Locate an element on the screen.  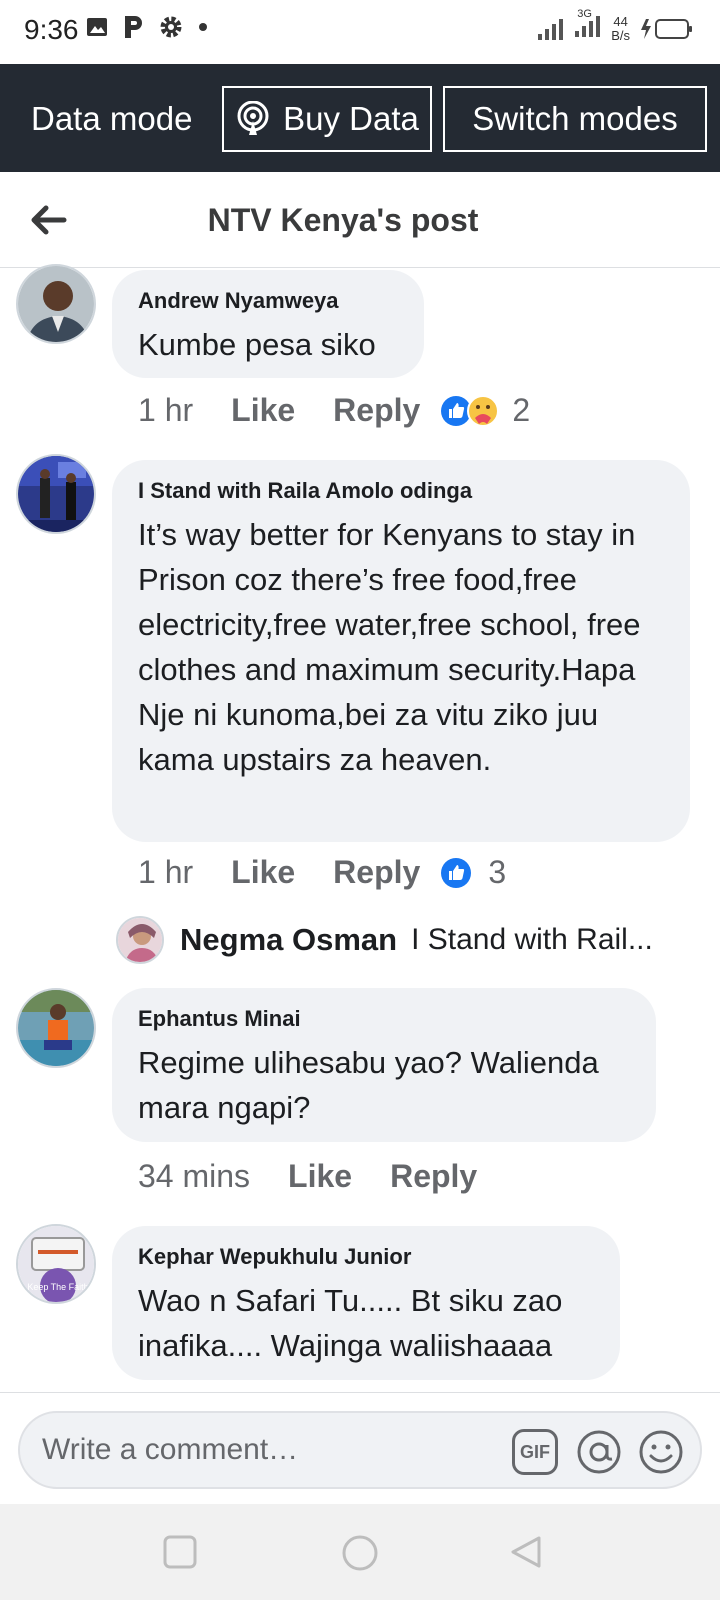
comment-actions: 1 hr Like Reply 2 is located at coordinates (334, 410).